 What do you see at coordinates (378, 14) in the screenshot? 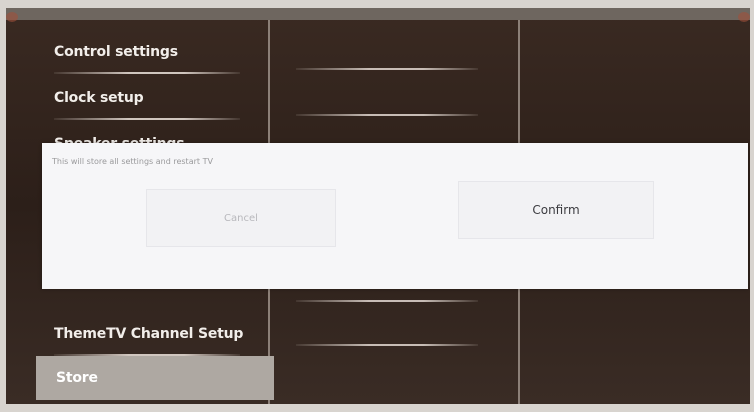
I see `top-bar` at bounding box center [378, 14].